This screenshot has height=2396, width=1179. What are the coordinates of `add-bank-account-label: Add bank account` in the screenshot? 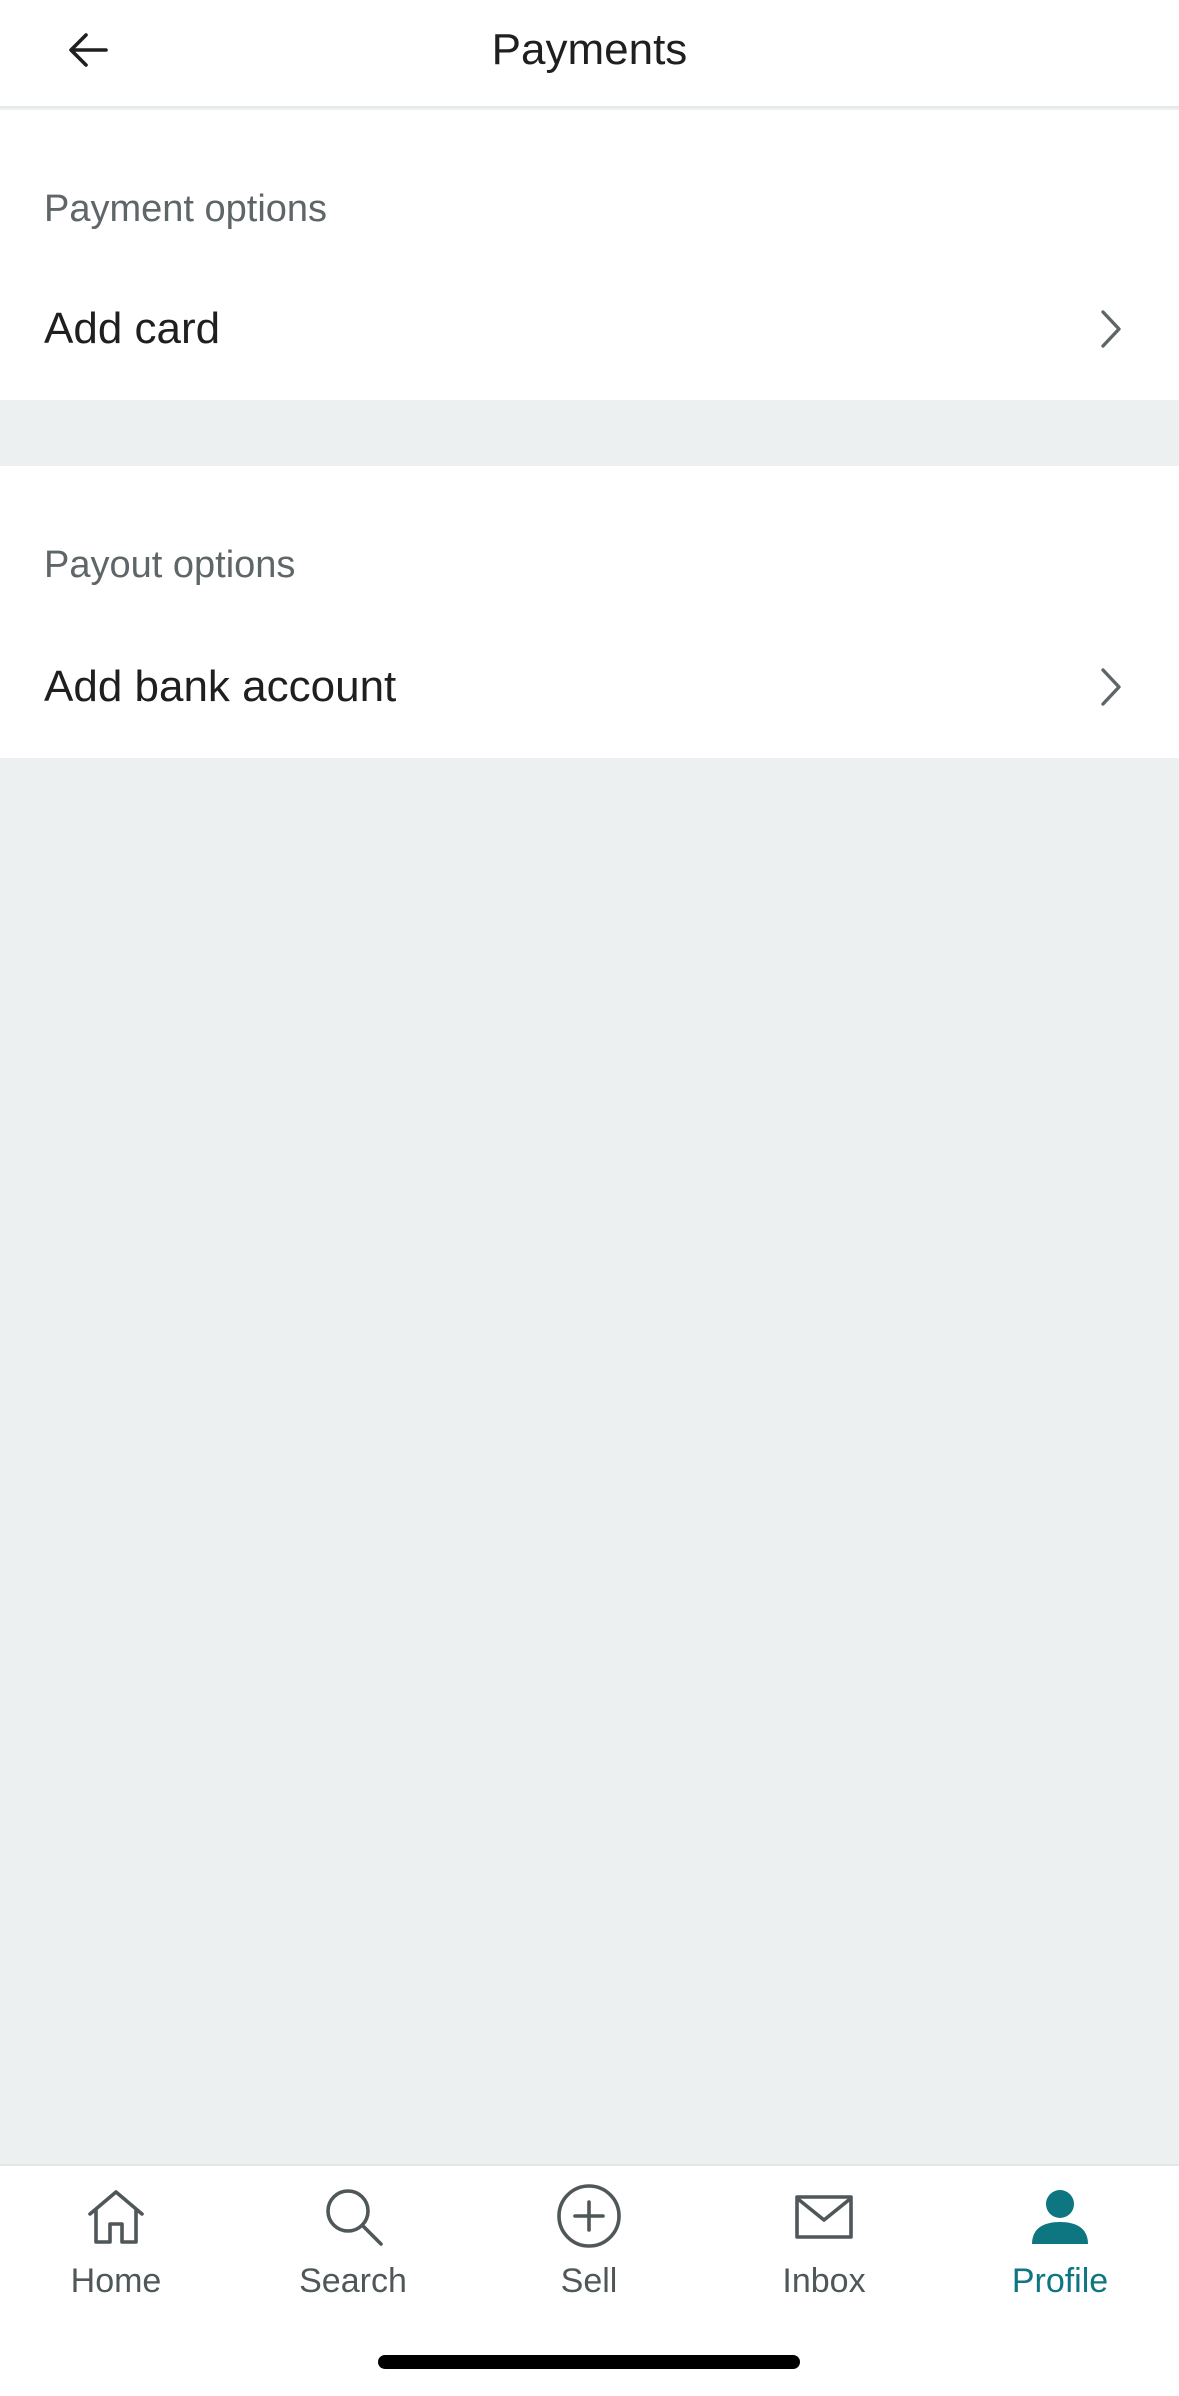 It's located at (220, 686).